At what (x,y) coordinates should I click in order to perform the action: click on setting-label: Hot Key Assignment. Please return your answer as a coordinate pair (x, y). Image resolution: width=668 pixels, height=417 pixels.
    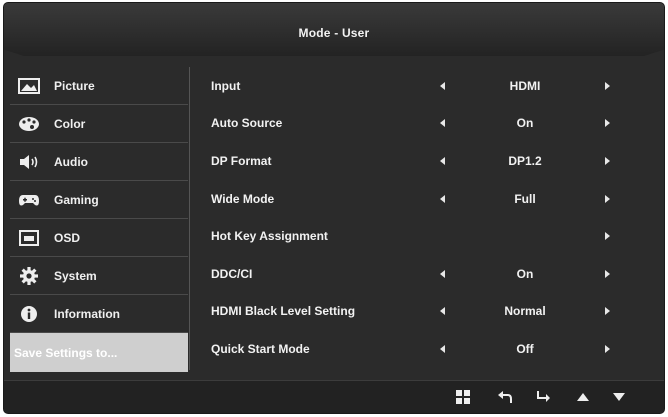
    Looking at the image, I should click on (269, 236).